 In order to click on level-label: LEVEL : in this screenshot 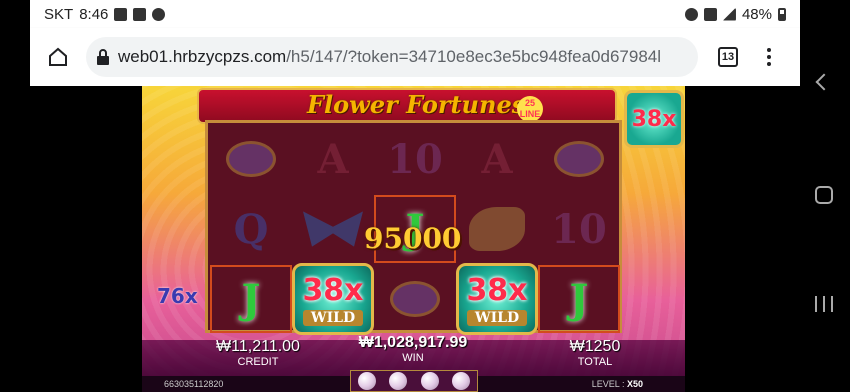, I will do `click(608, 384)`.